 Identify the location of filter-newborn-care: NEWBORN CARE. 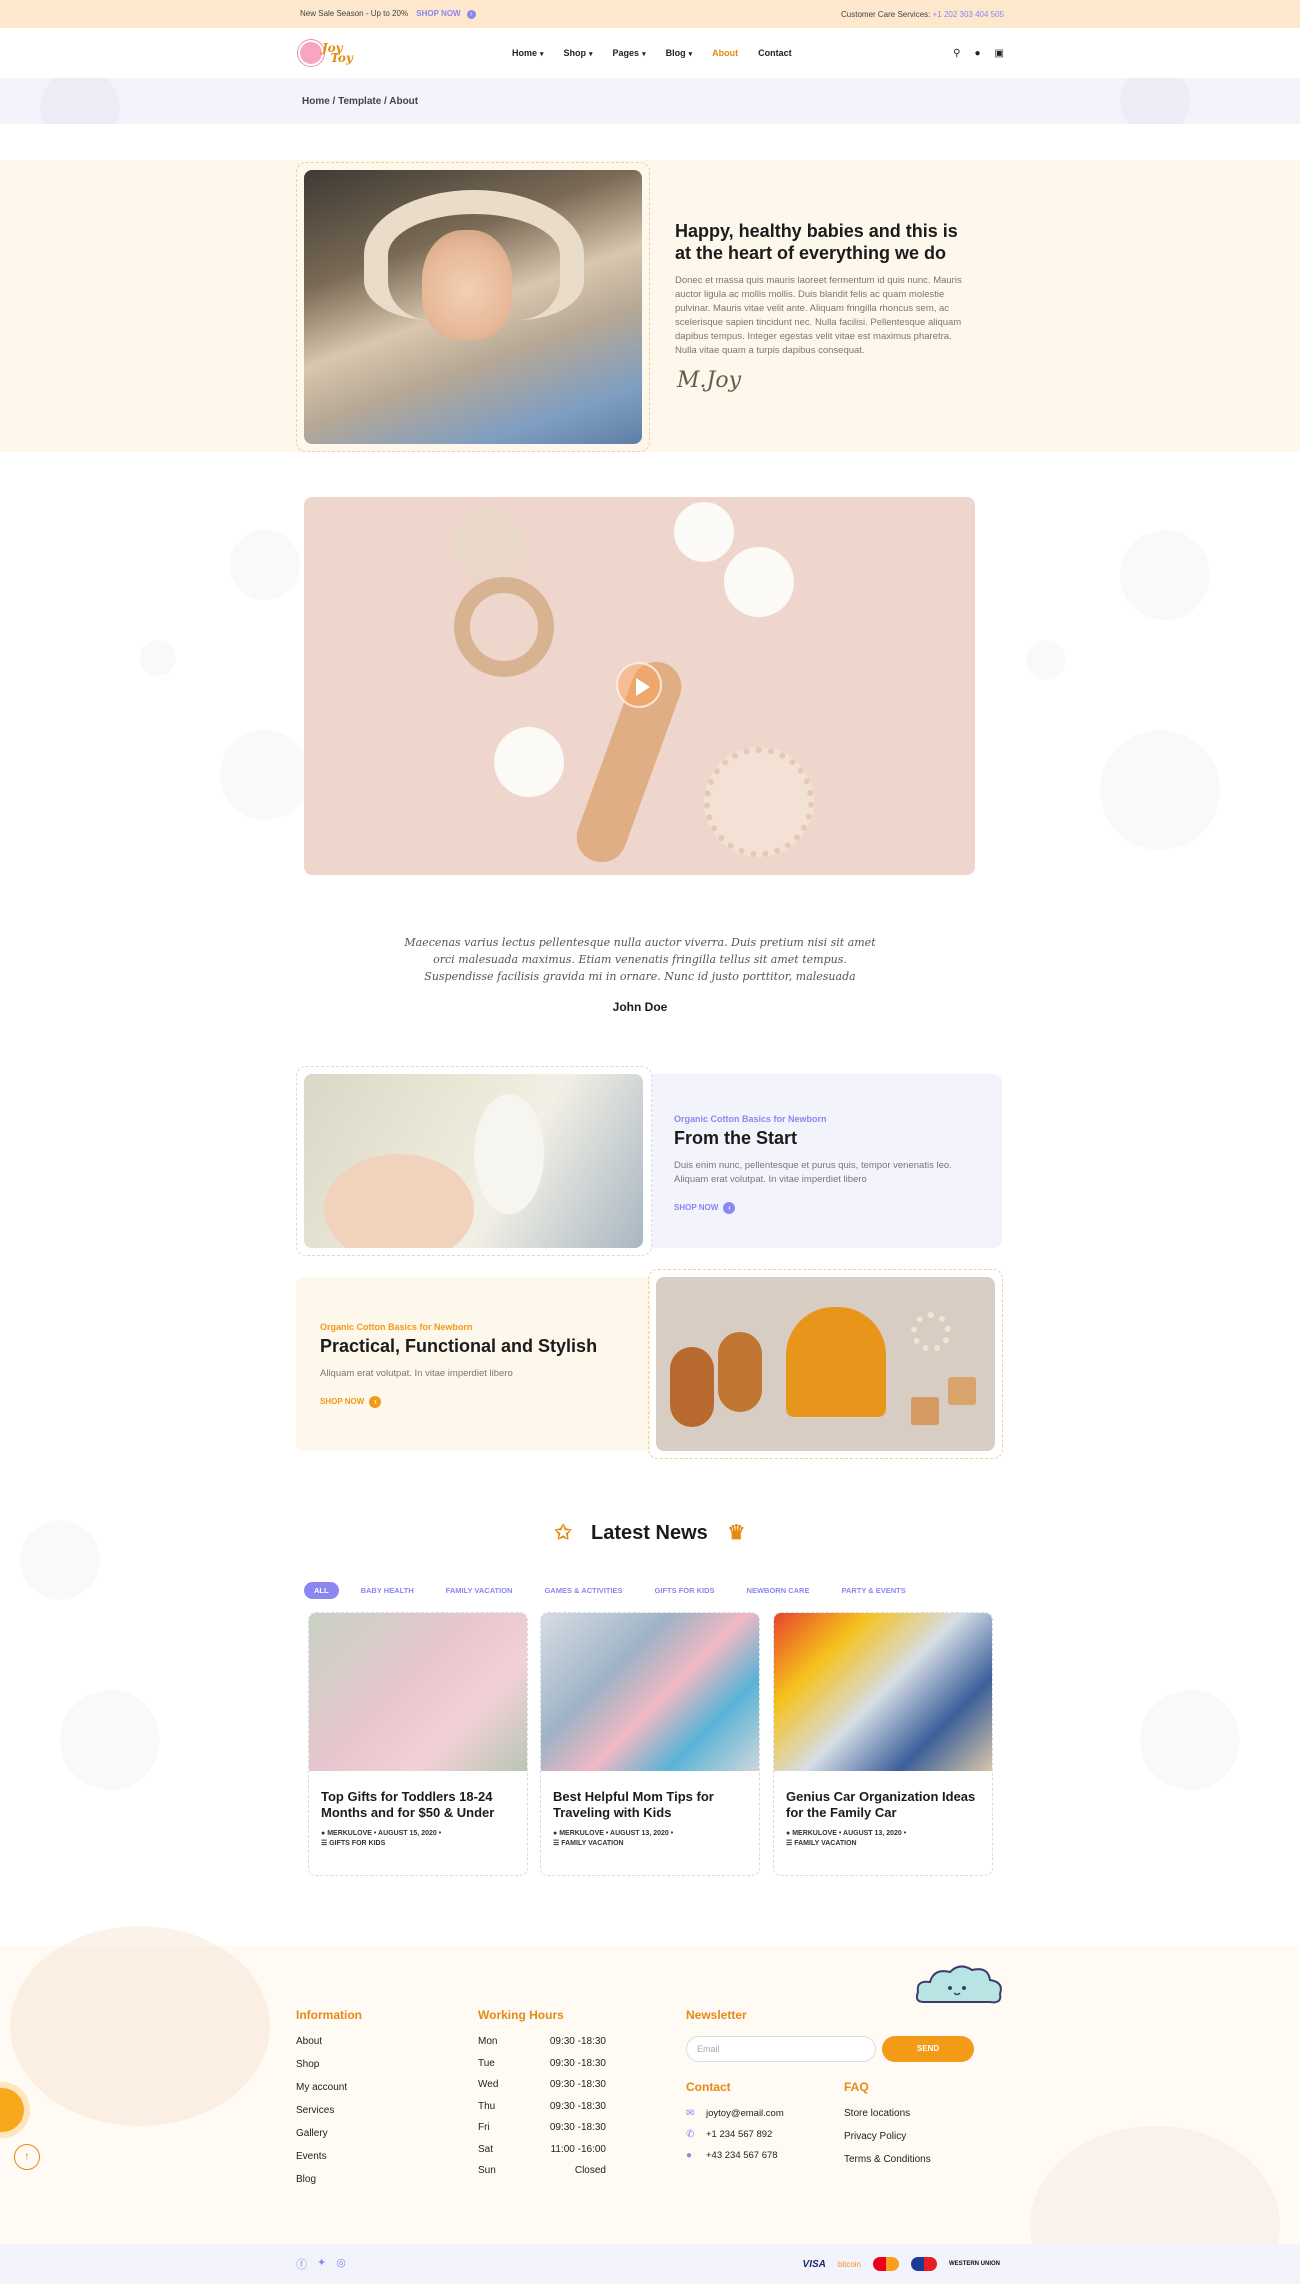
(778, 1590).